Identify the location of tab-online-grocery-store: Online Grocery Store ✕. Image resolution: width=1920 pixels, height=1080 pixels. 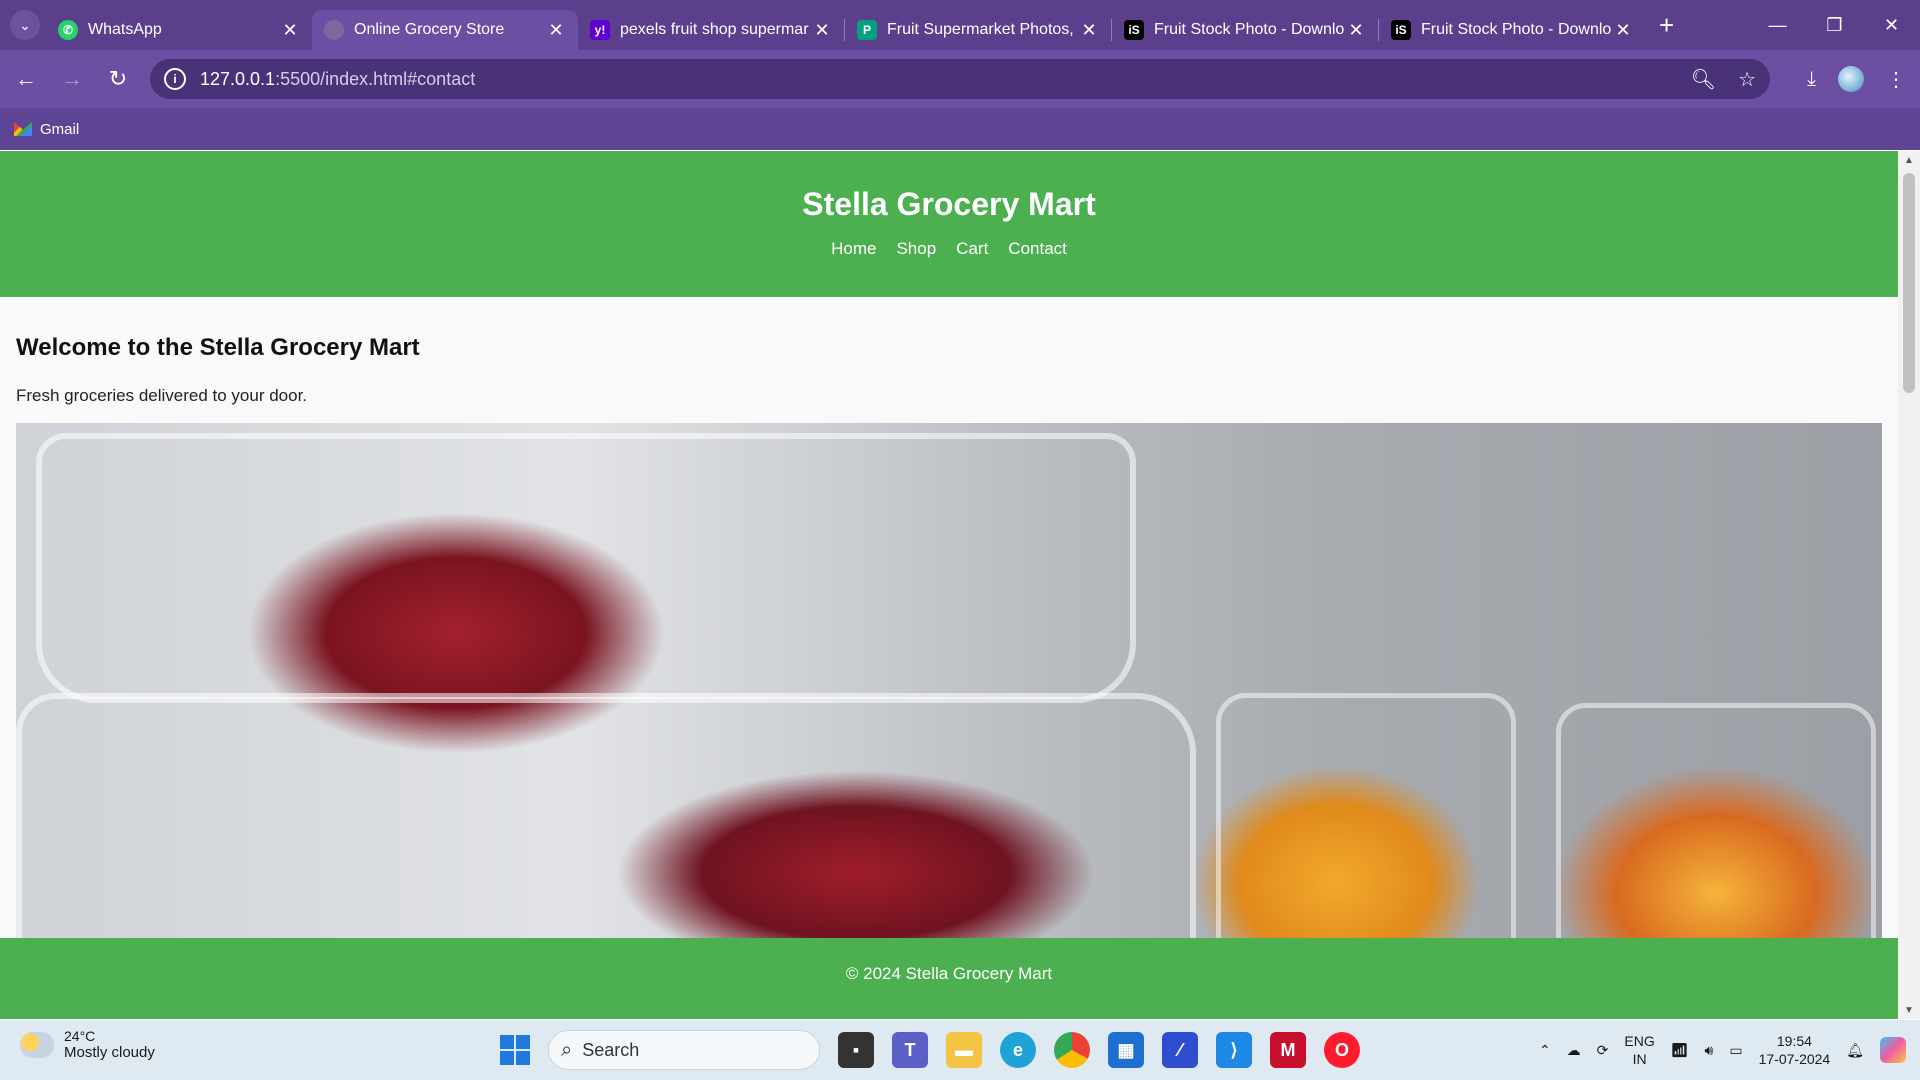
(445, 30).